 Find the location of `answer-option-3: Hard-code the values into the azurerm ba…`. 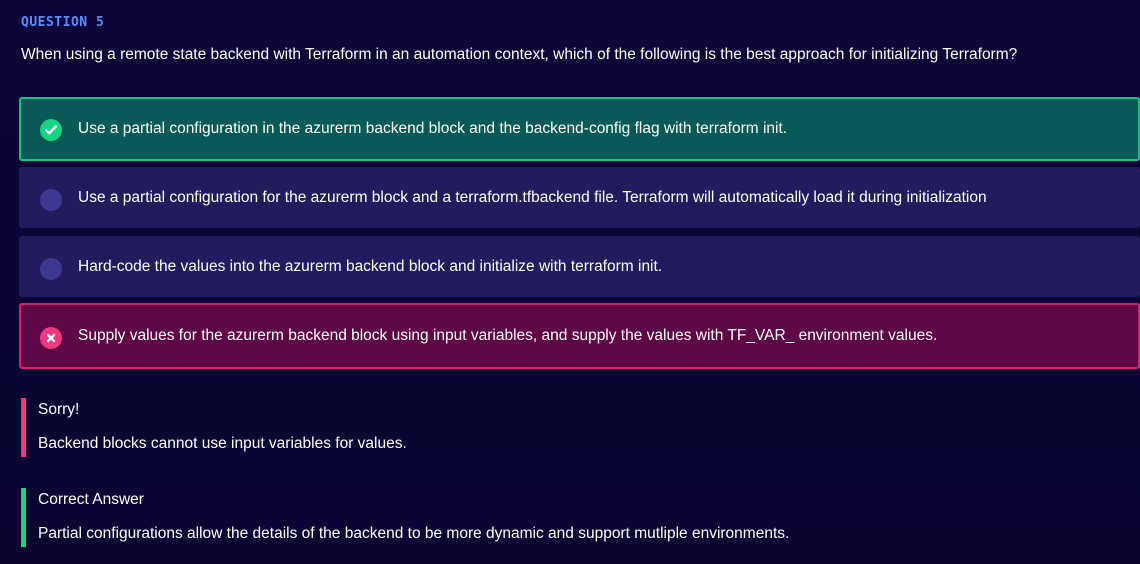

answer-option-3: Hard-code the values into the azurerm ba… is located at coordinates (579, 266).